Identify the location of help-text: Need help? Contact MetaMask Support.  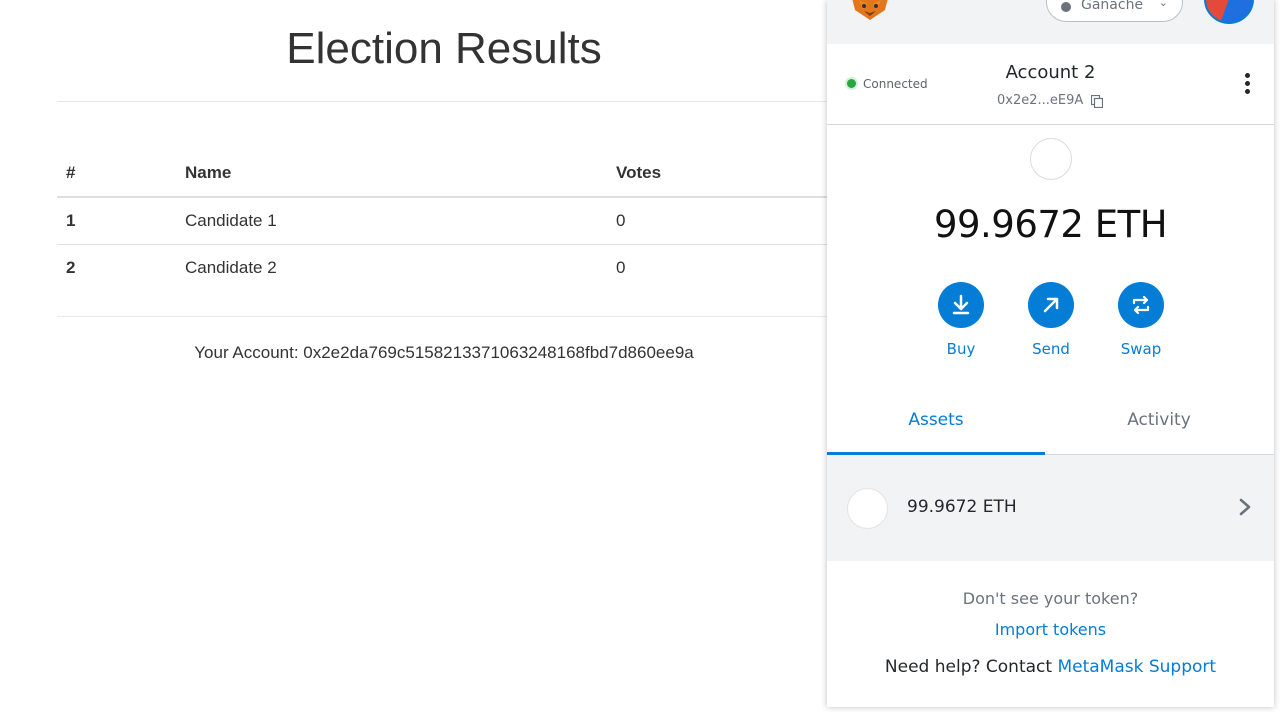
(1050, 667).